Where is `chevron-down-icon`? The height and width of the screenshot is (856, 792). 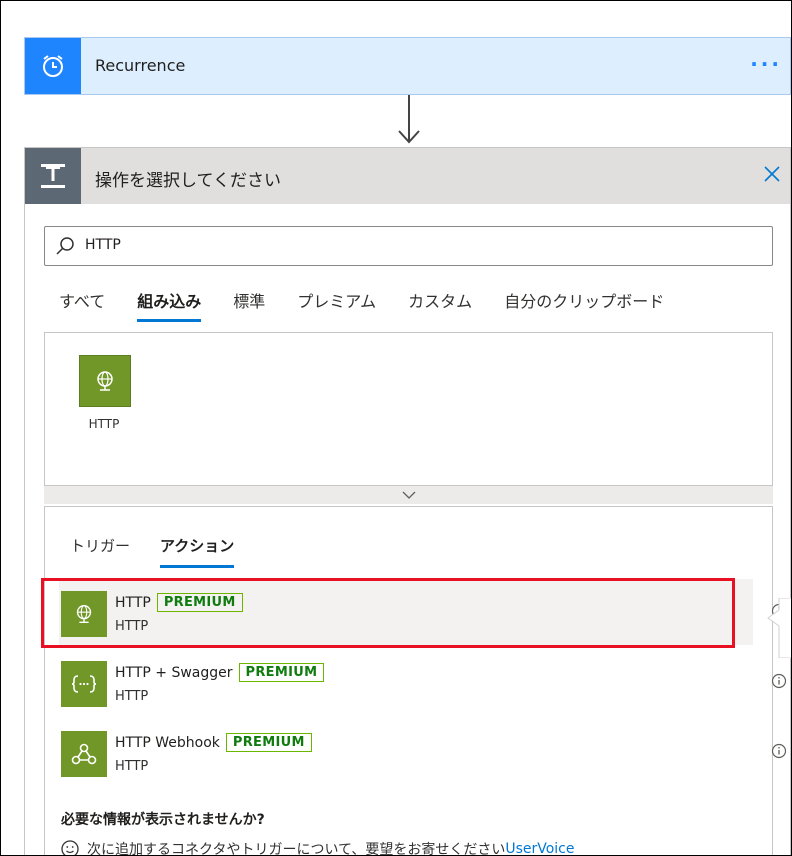 chevron-down-icon is located at coordinates (408, 495).